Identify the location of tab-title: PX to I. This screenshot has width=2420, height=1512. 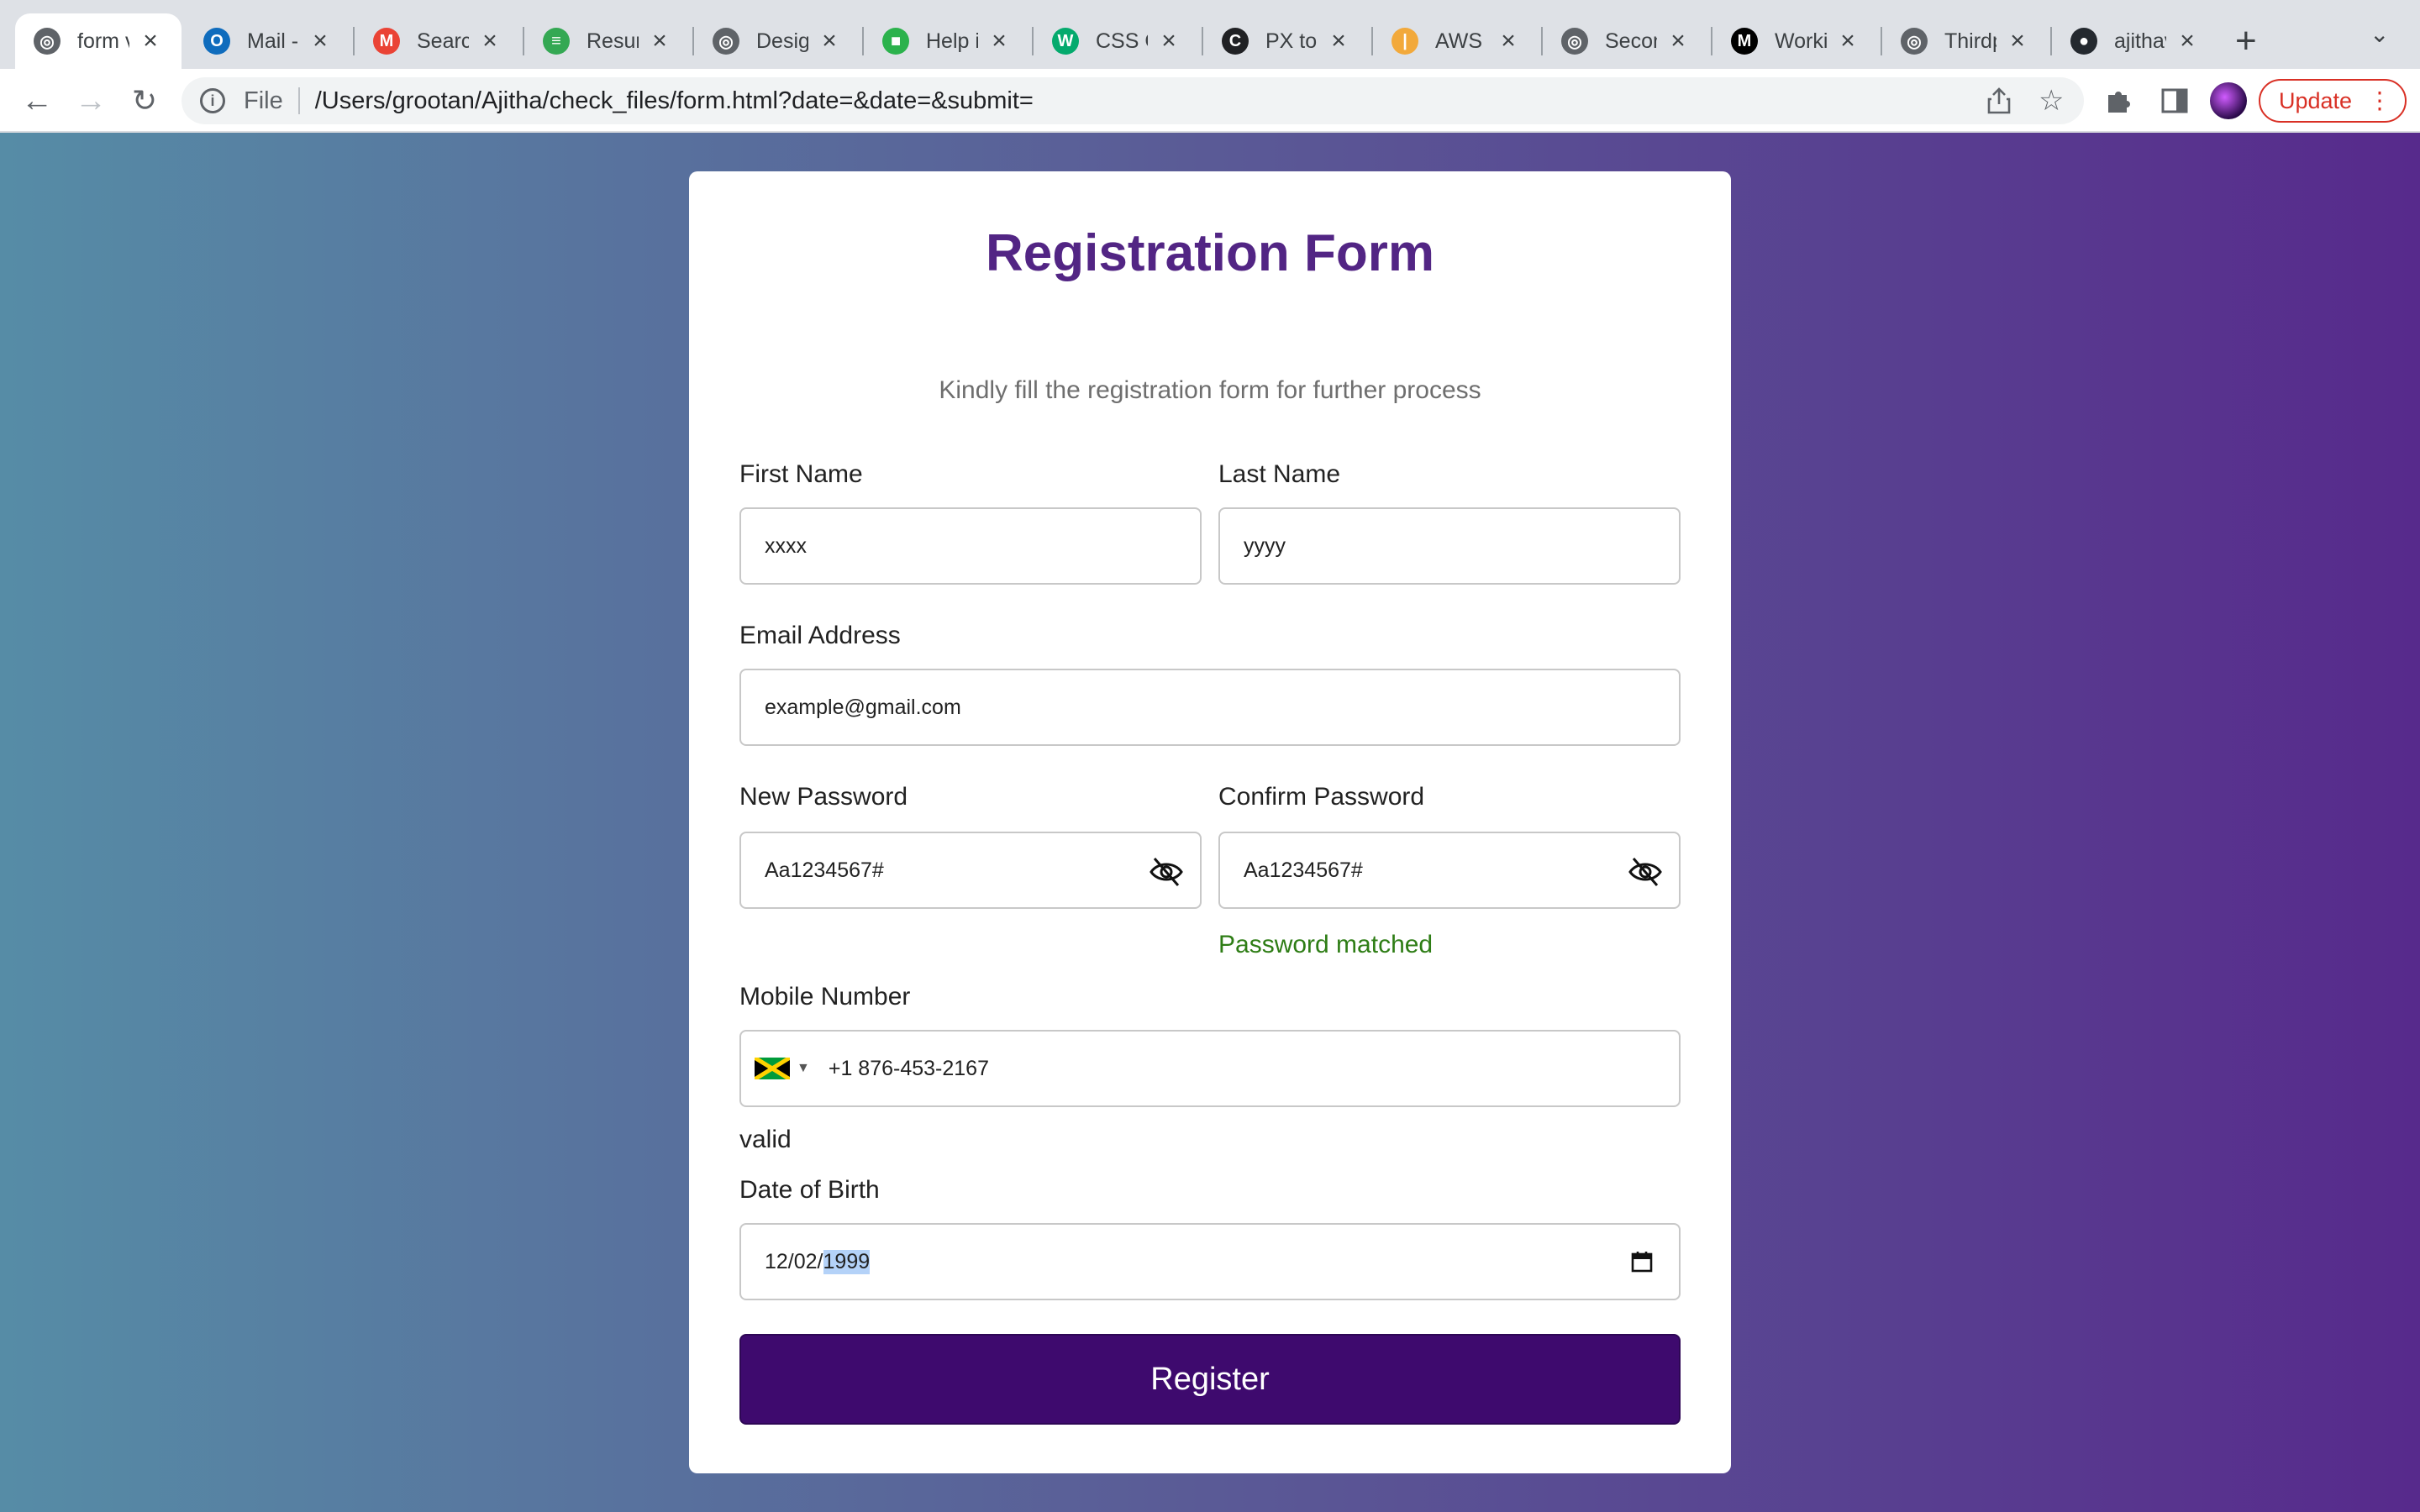
(1291, 41).